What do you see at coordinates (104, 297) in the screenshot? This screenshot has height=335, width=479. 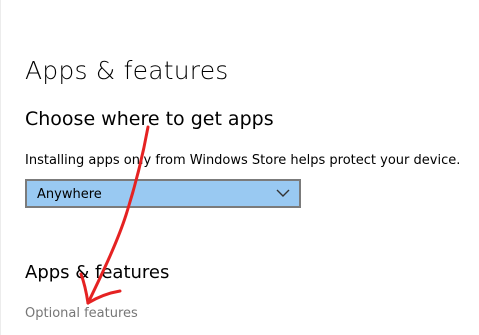 I see `arrow-head-right` at bounding box center [104, 297].